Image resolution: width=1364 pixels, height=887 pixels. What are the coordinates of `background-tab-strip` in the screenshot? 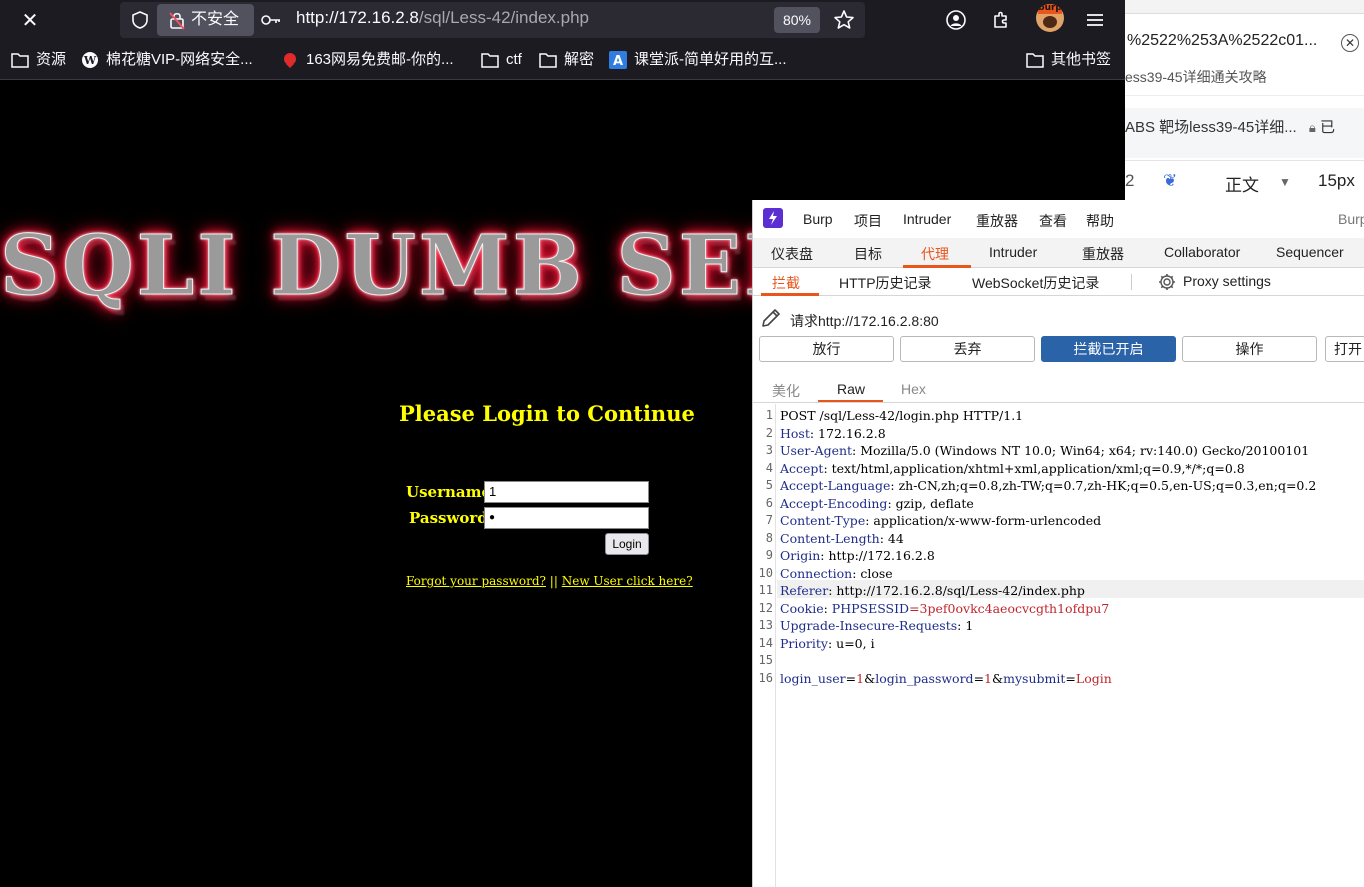 It's located at (1244, 7).